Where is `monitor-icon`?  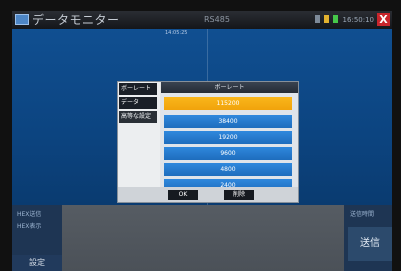
monitor-icon is located at coordinates (22, 19).